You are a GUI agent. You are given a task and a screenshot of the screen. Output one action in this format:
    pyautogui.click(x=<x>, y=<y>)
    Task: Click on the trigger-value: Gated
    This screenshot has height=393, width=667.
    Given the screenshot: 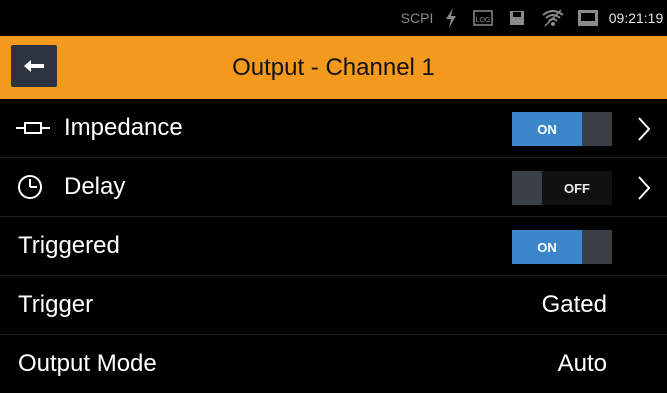 What is the action you would take?
    pyautogui.click(x=574, y=305)
    